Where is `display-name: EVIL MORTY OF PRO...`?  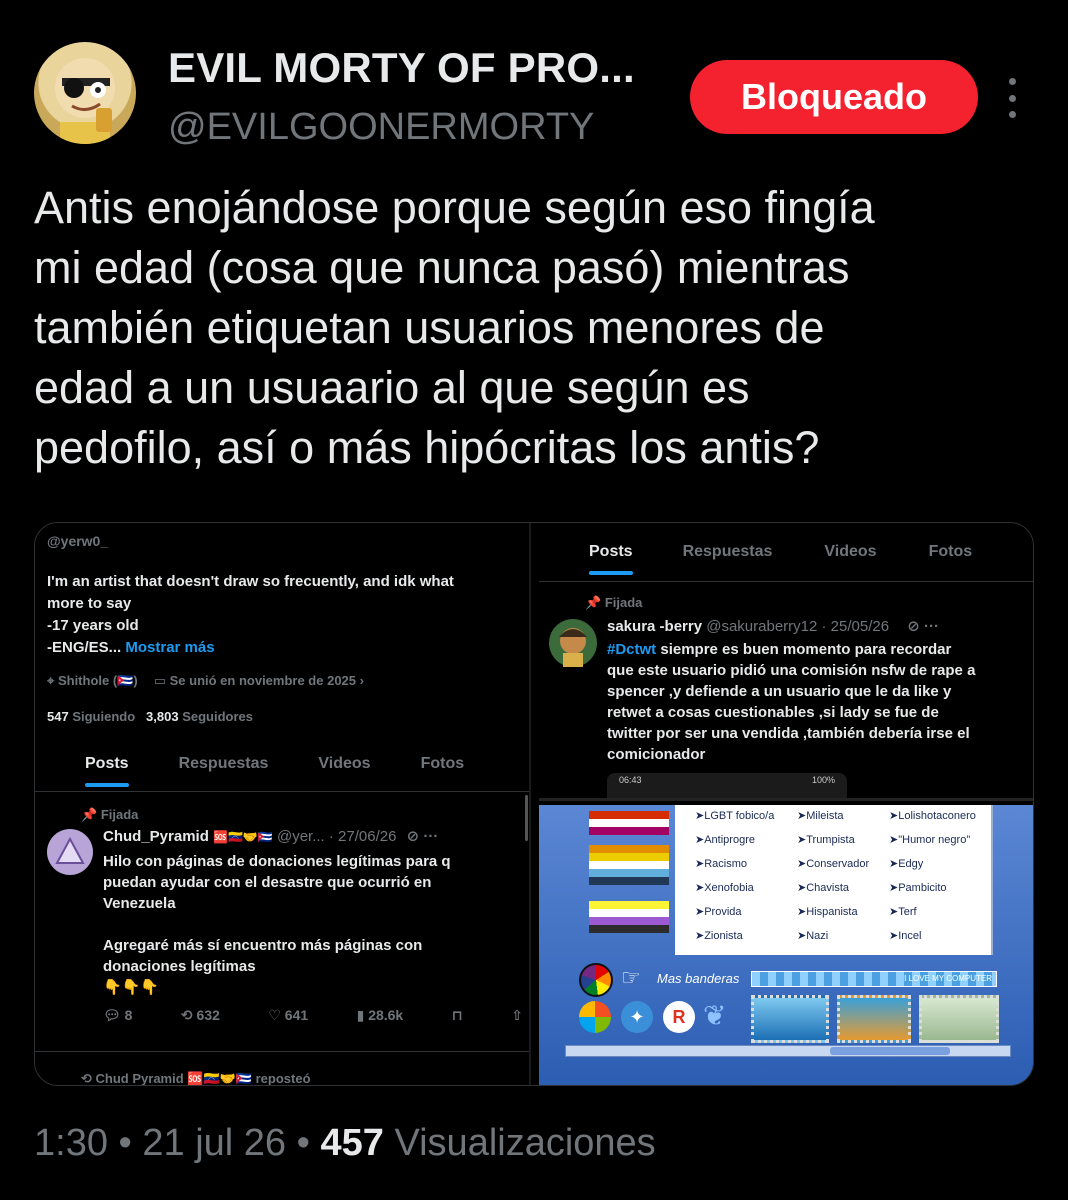 display-name: EVIL MORTY OF PRO... is located at coordinates (401, 68).